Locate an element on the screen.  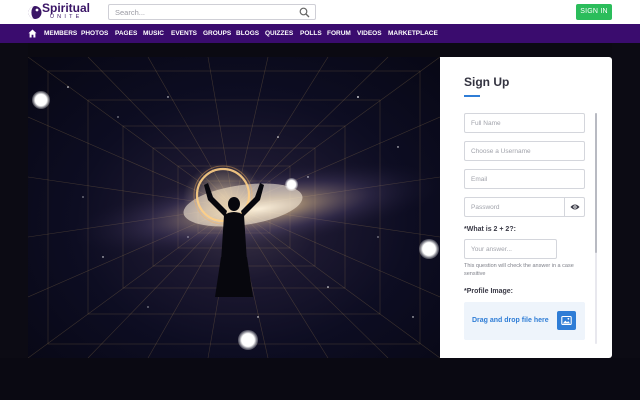
image-icon is located at coordinates (566, 320).